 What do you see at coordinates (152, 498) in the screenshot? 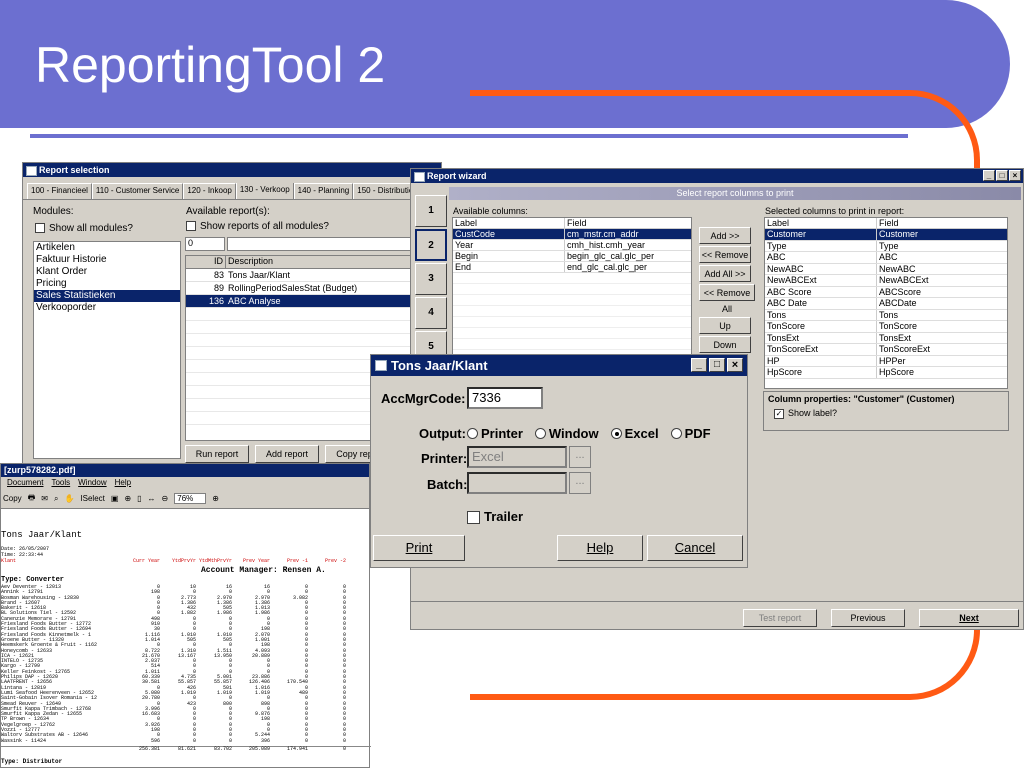
I see `fit-width-icon: ↔` at bounding box center [152, 498].